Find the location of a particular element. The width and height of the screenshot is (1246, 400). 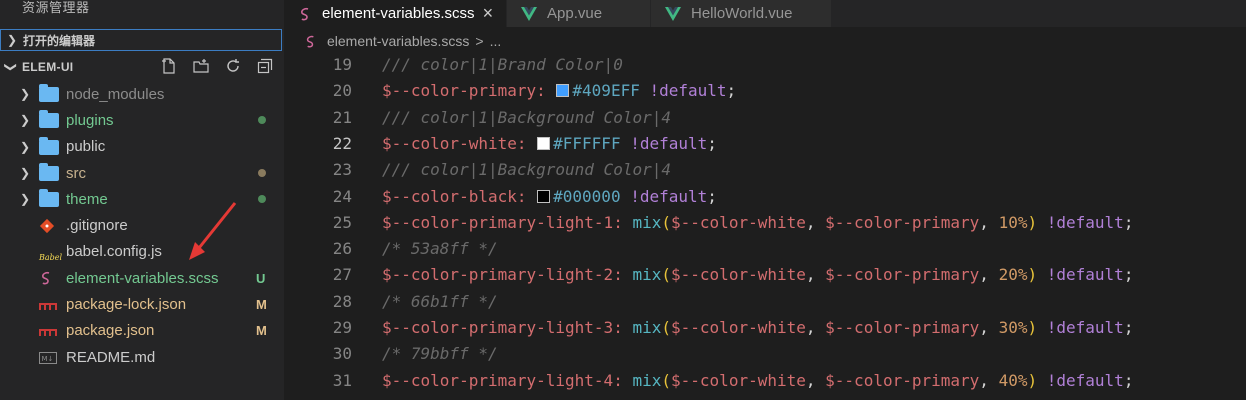

tree-item-plugins: ❯ plugins is located at coordinates (142, 120).